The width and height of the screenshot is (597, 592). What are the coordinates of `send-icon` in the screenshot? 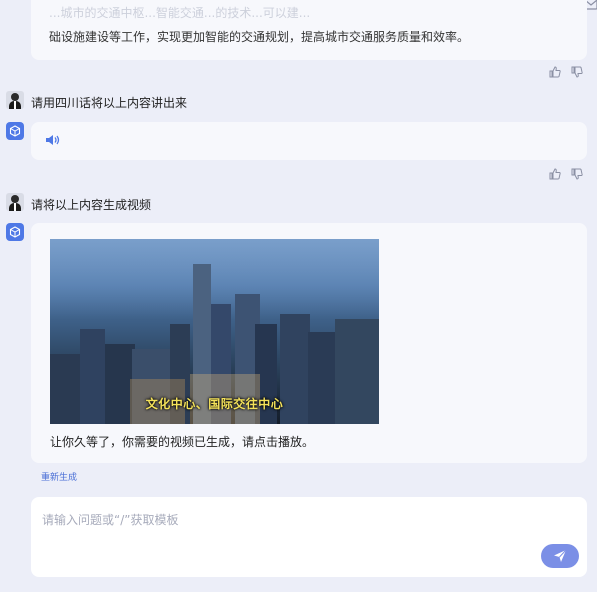 It's located at (560, 555).